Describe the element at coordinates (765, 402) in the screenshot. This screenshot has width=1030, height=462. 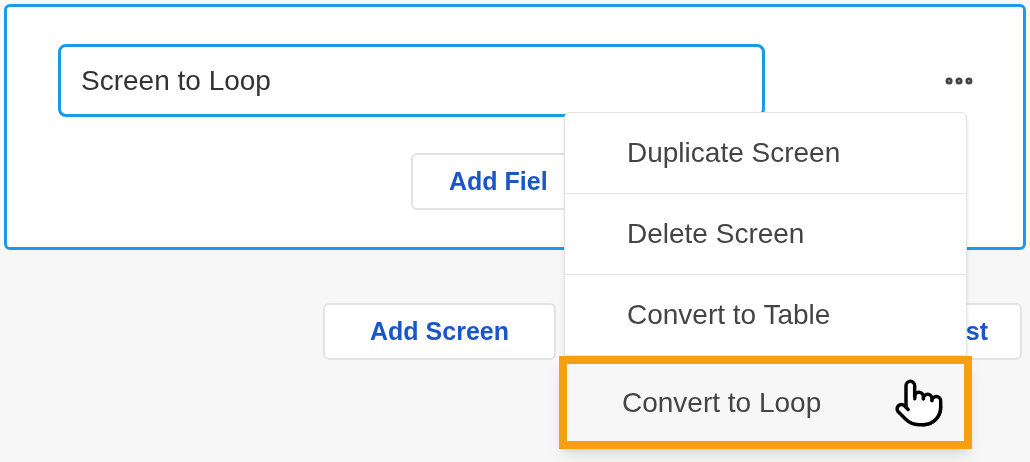
I see `menu-item: Convert to Loop` at that location.